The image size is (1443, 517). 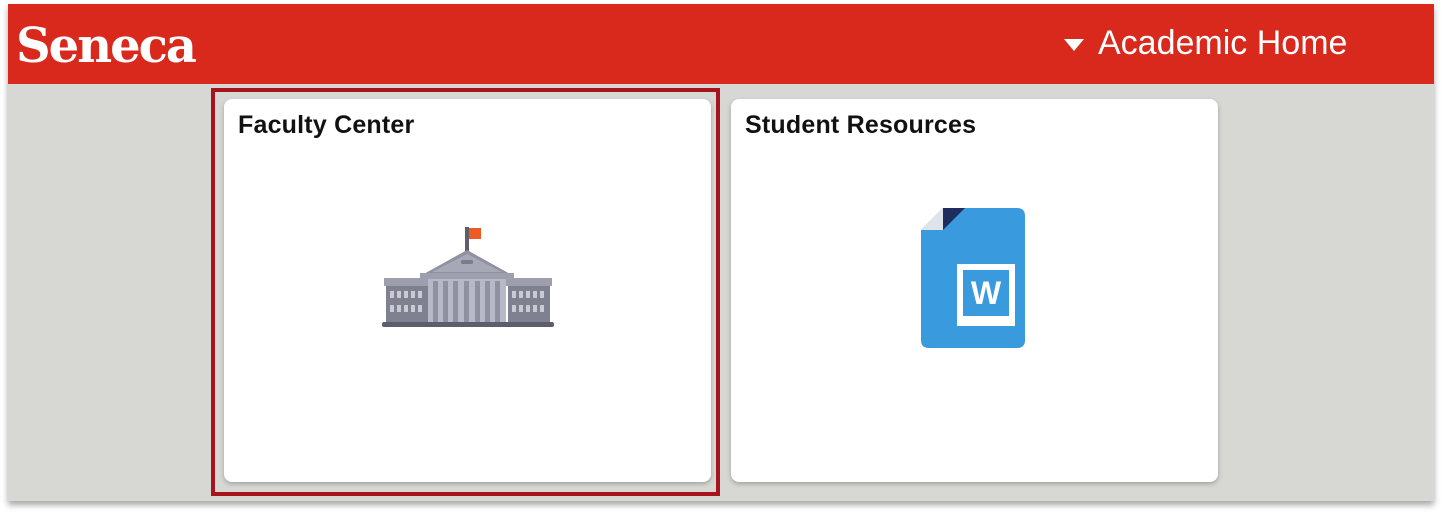 What do you see at coordinates (1223, 42) in the screenshot?
I see `nav-title-label: Academic Home` at bounding box center [1223, 42].